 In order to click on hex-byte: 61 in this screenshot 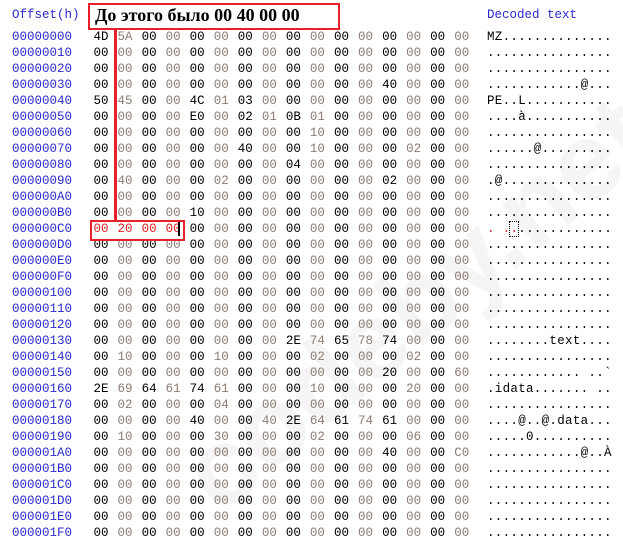, I will do `click(221, 389)`.